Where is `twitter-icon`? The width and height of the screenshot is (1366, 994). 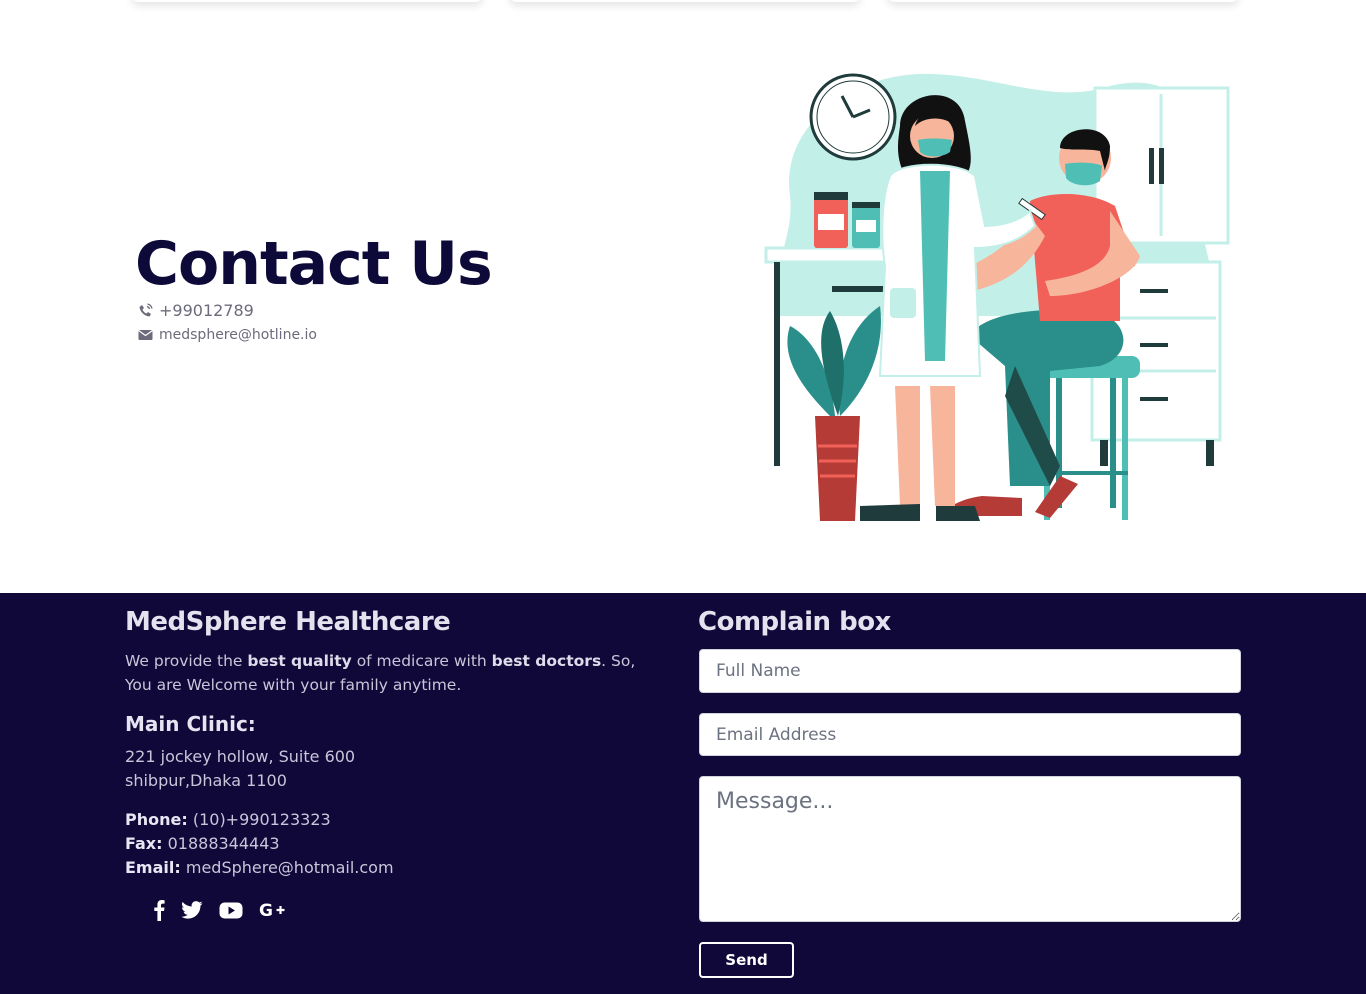 twitter-icon is located at coordinates (192, 910).